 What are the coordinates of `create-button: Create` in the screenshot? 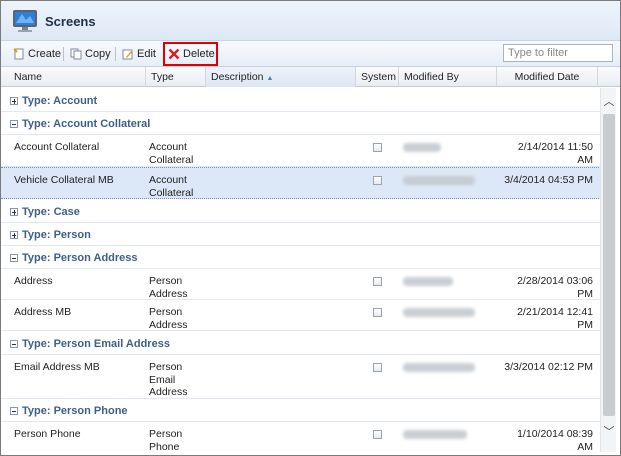 It's located at (37, 54).